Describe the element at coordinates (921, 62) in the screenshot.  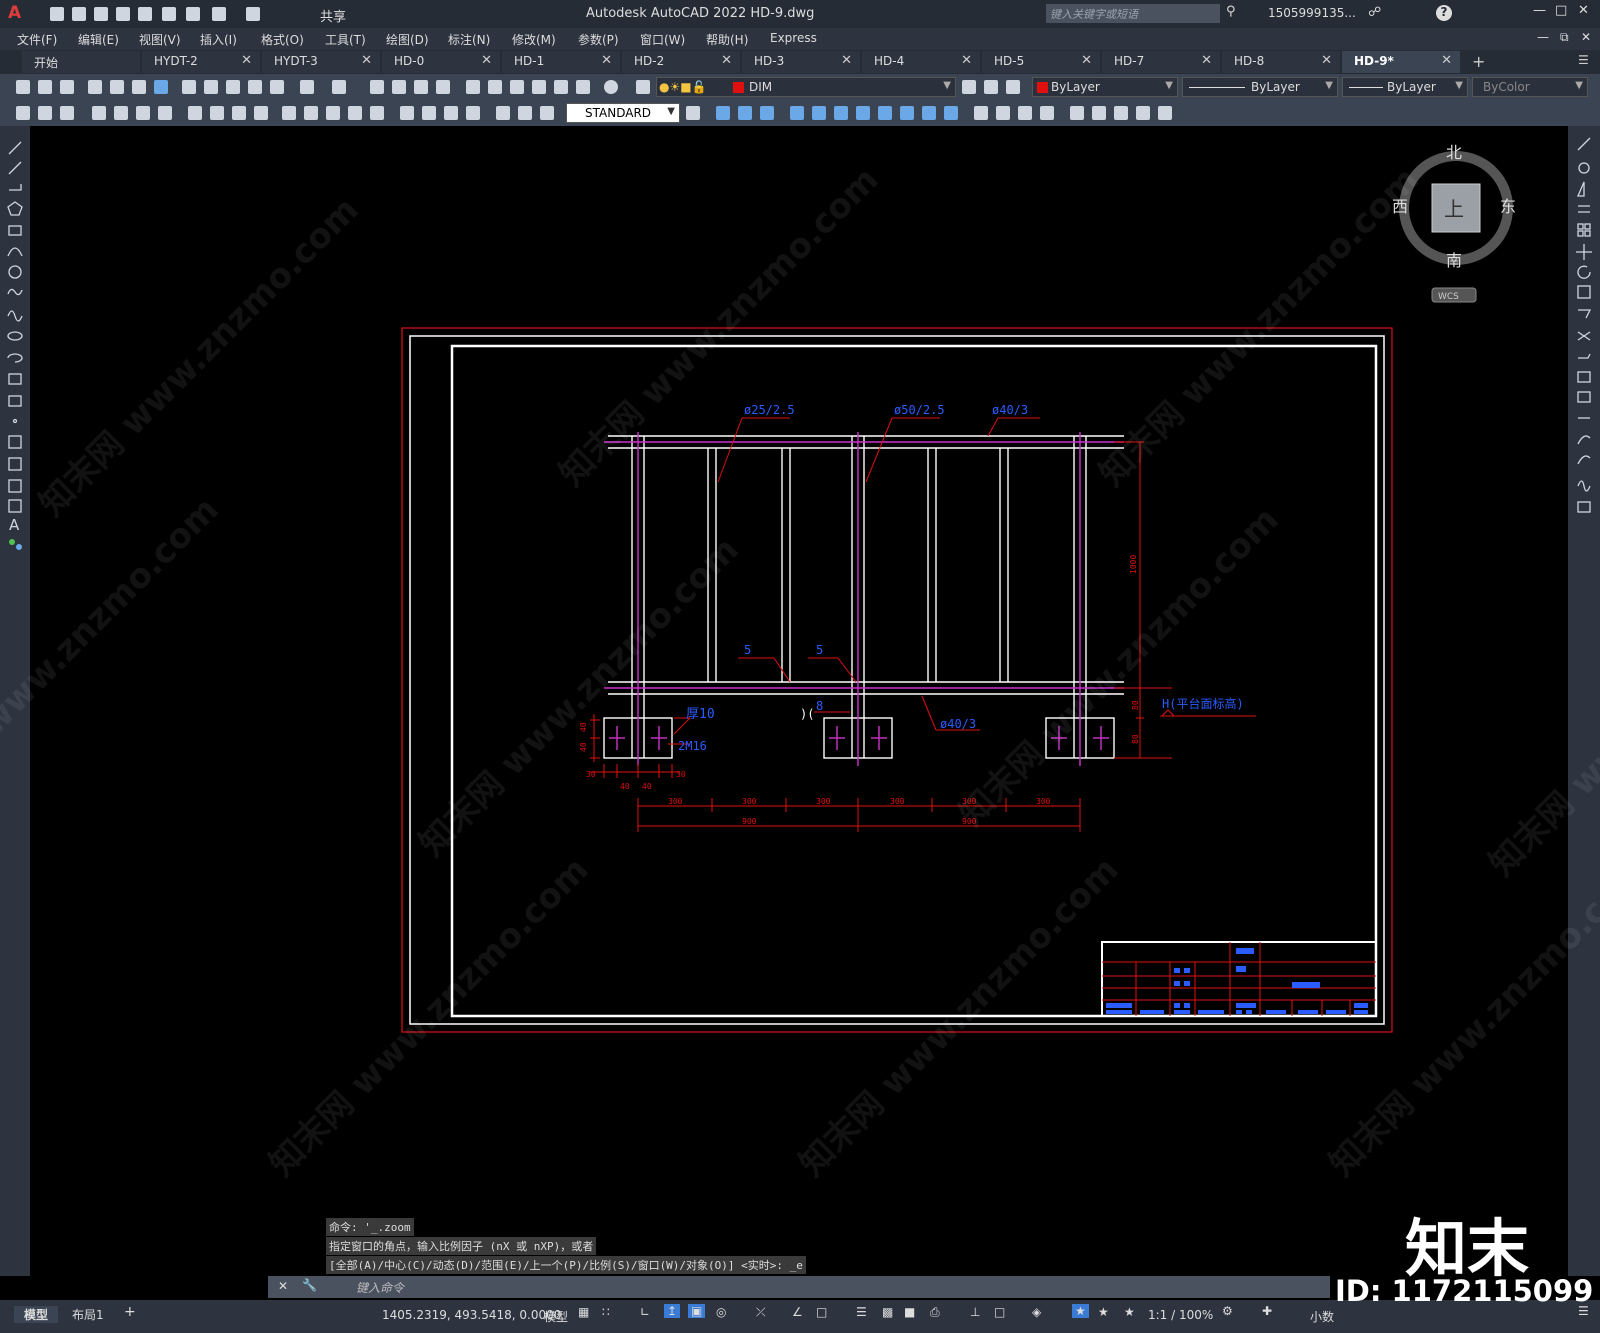
I see `tab-hd-4: HD-4 ✕` at that location.